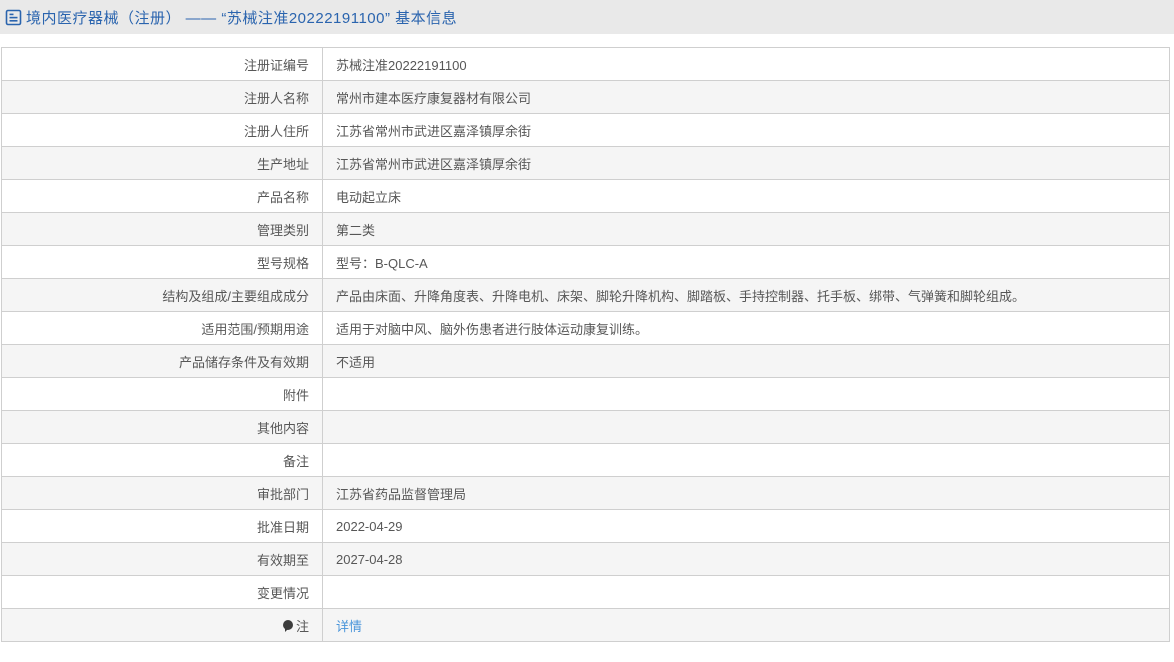  I want to click on row-label: 审批部门, so click(162, 493).